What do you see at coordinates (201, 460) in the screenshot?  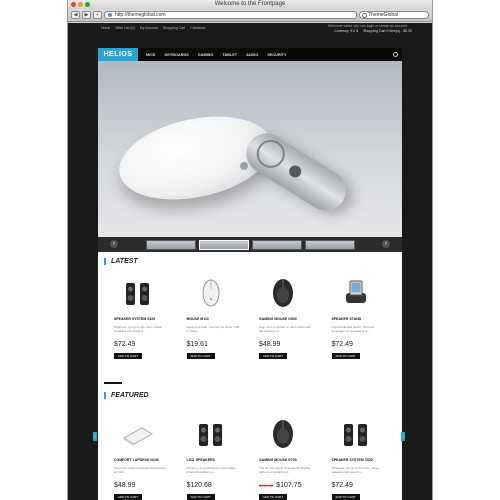 I see `product-name: LS11 SPEAKERS` at bounding box center [201, 460].